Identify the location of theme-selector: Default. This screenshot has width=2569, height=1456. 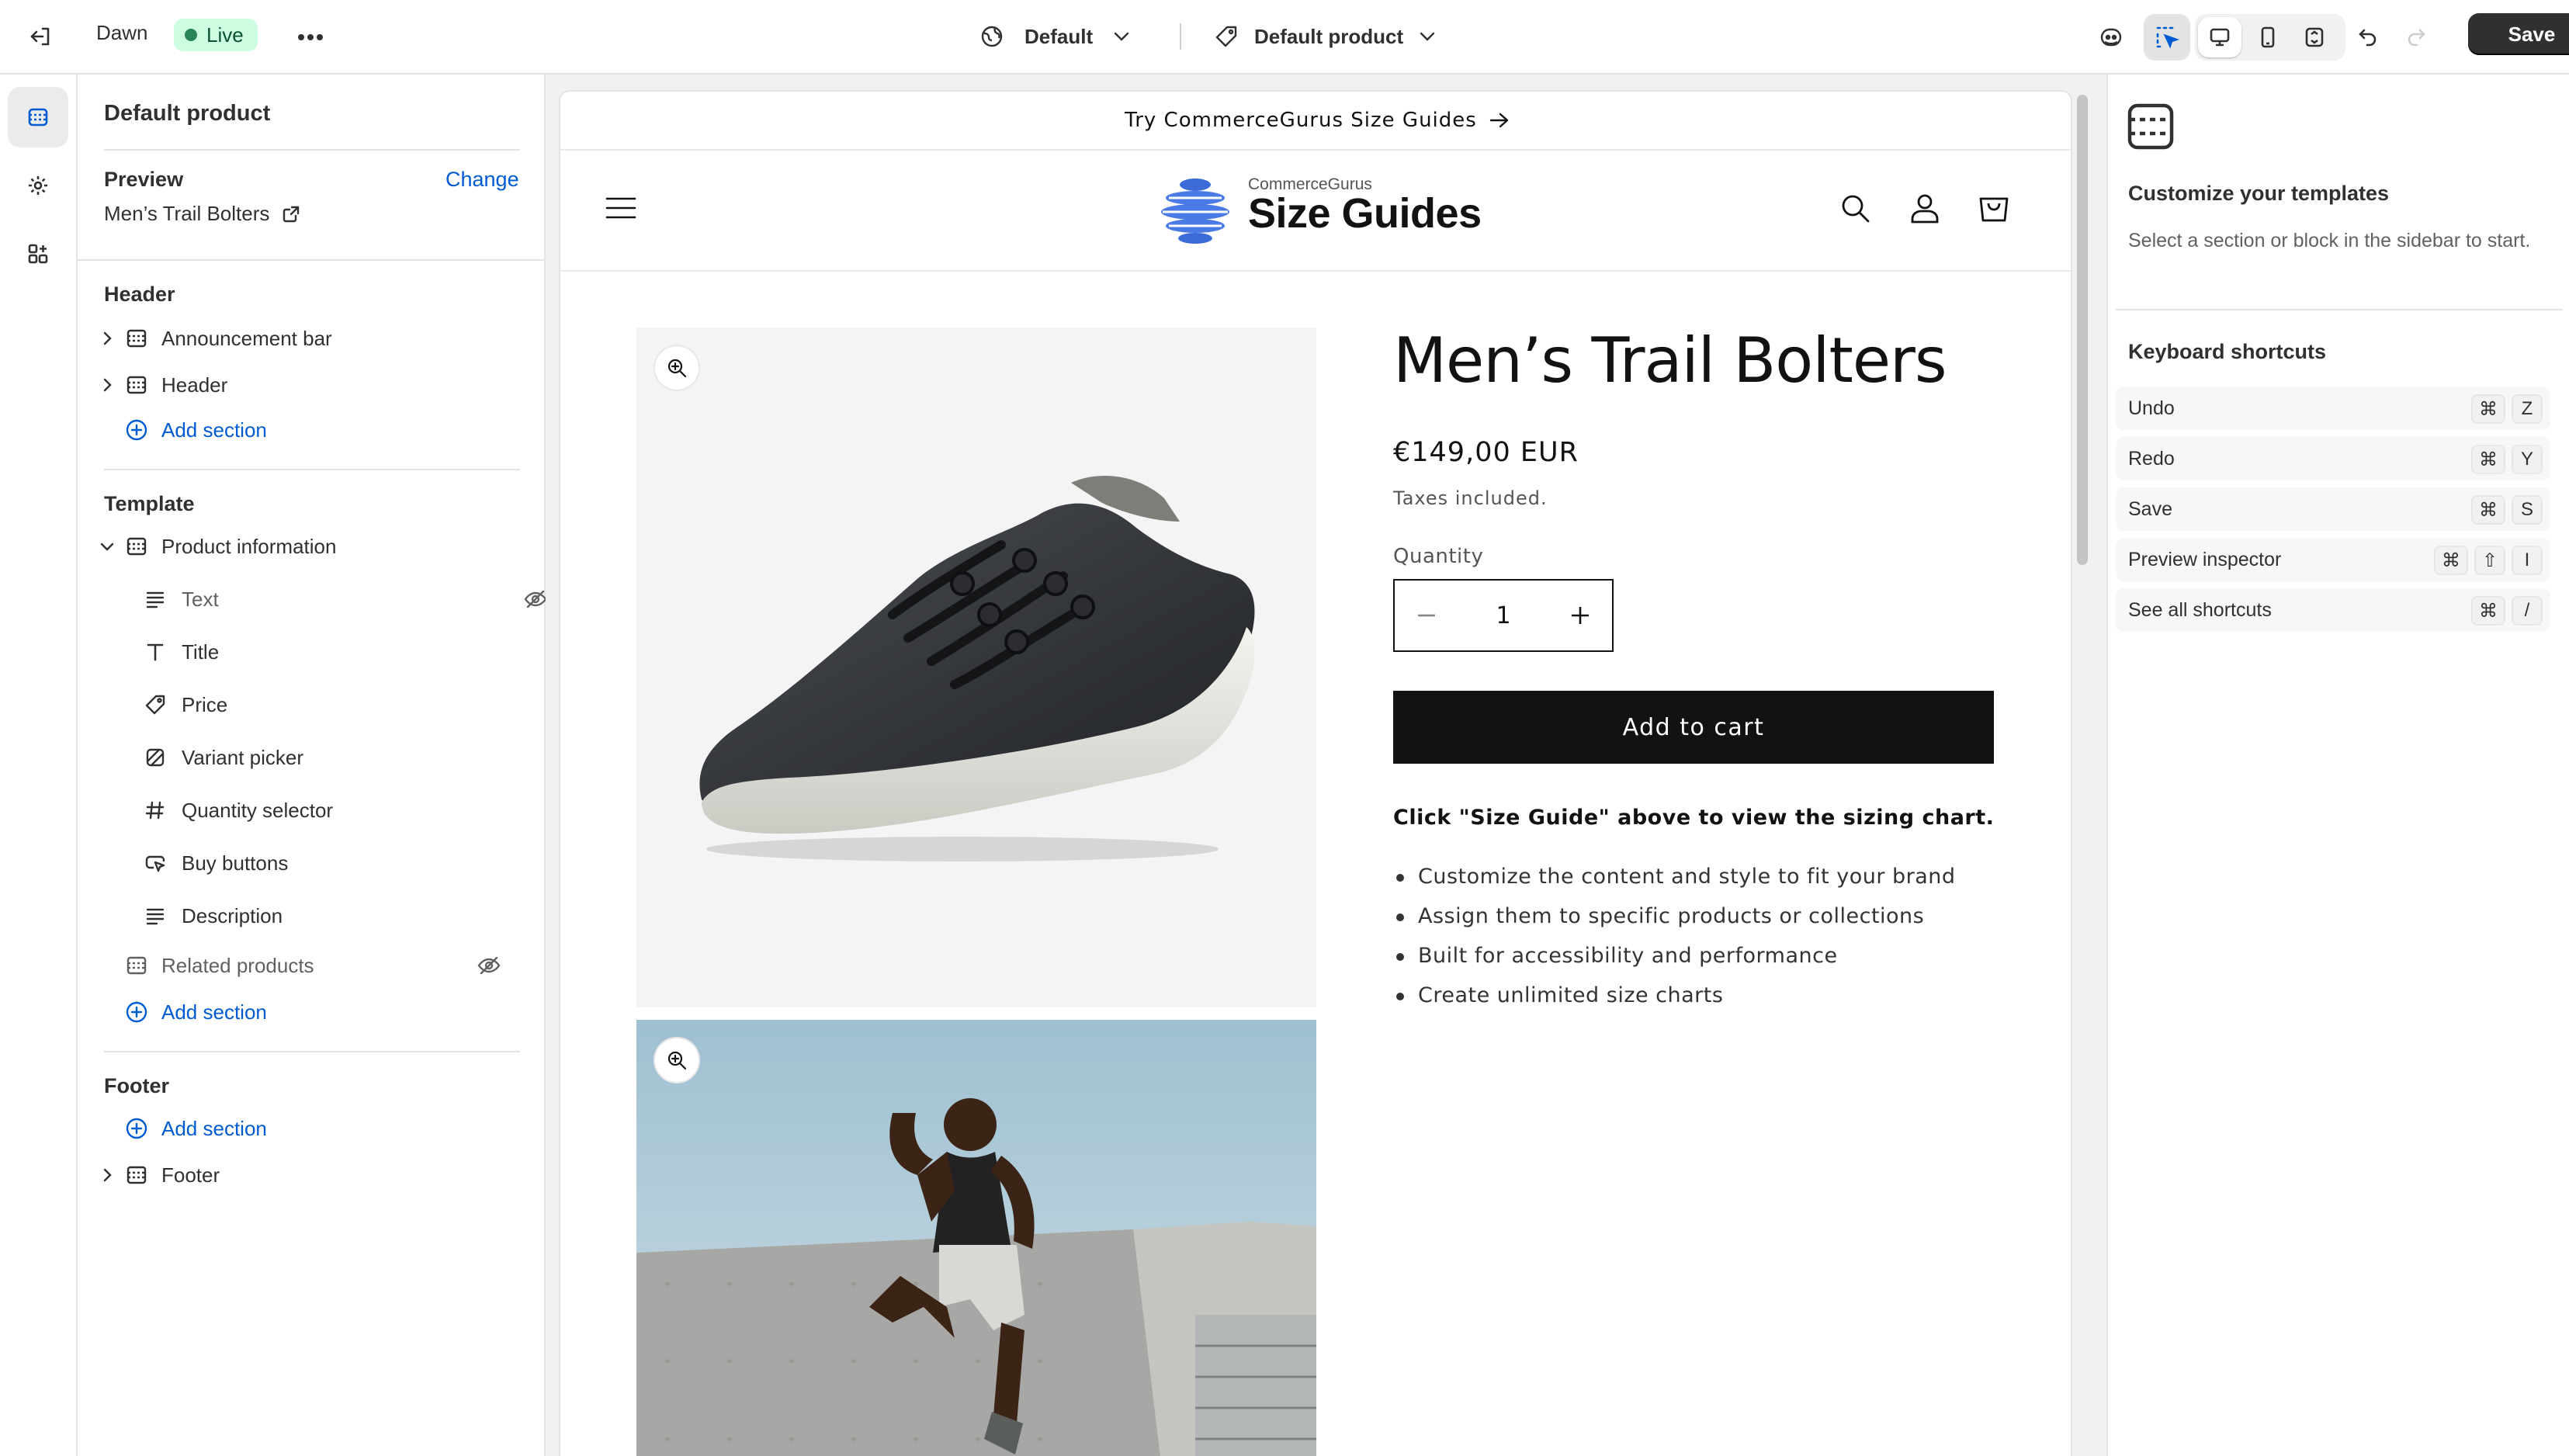
(1055, 37).